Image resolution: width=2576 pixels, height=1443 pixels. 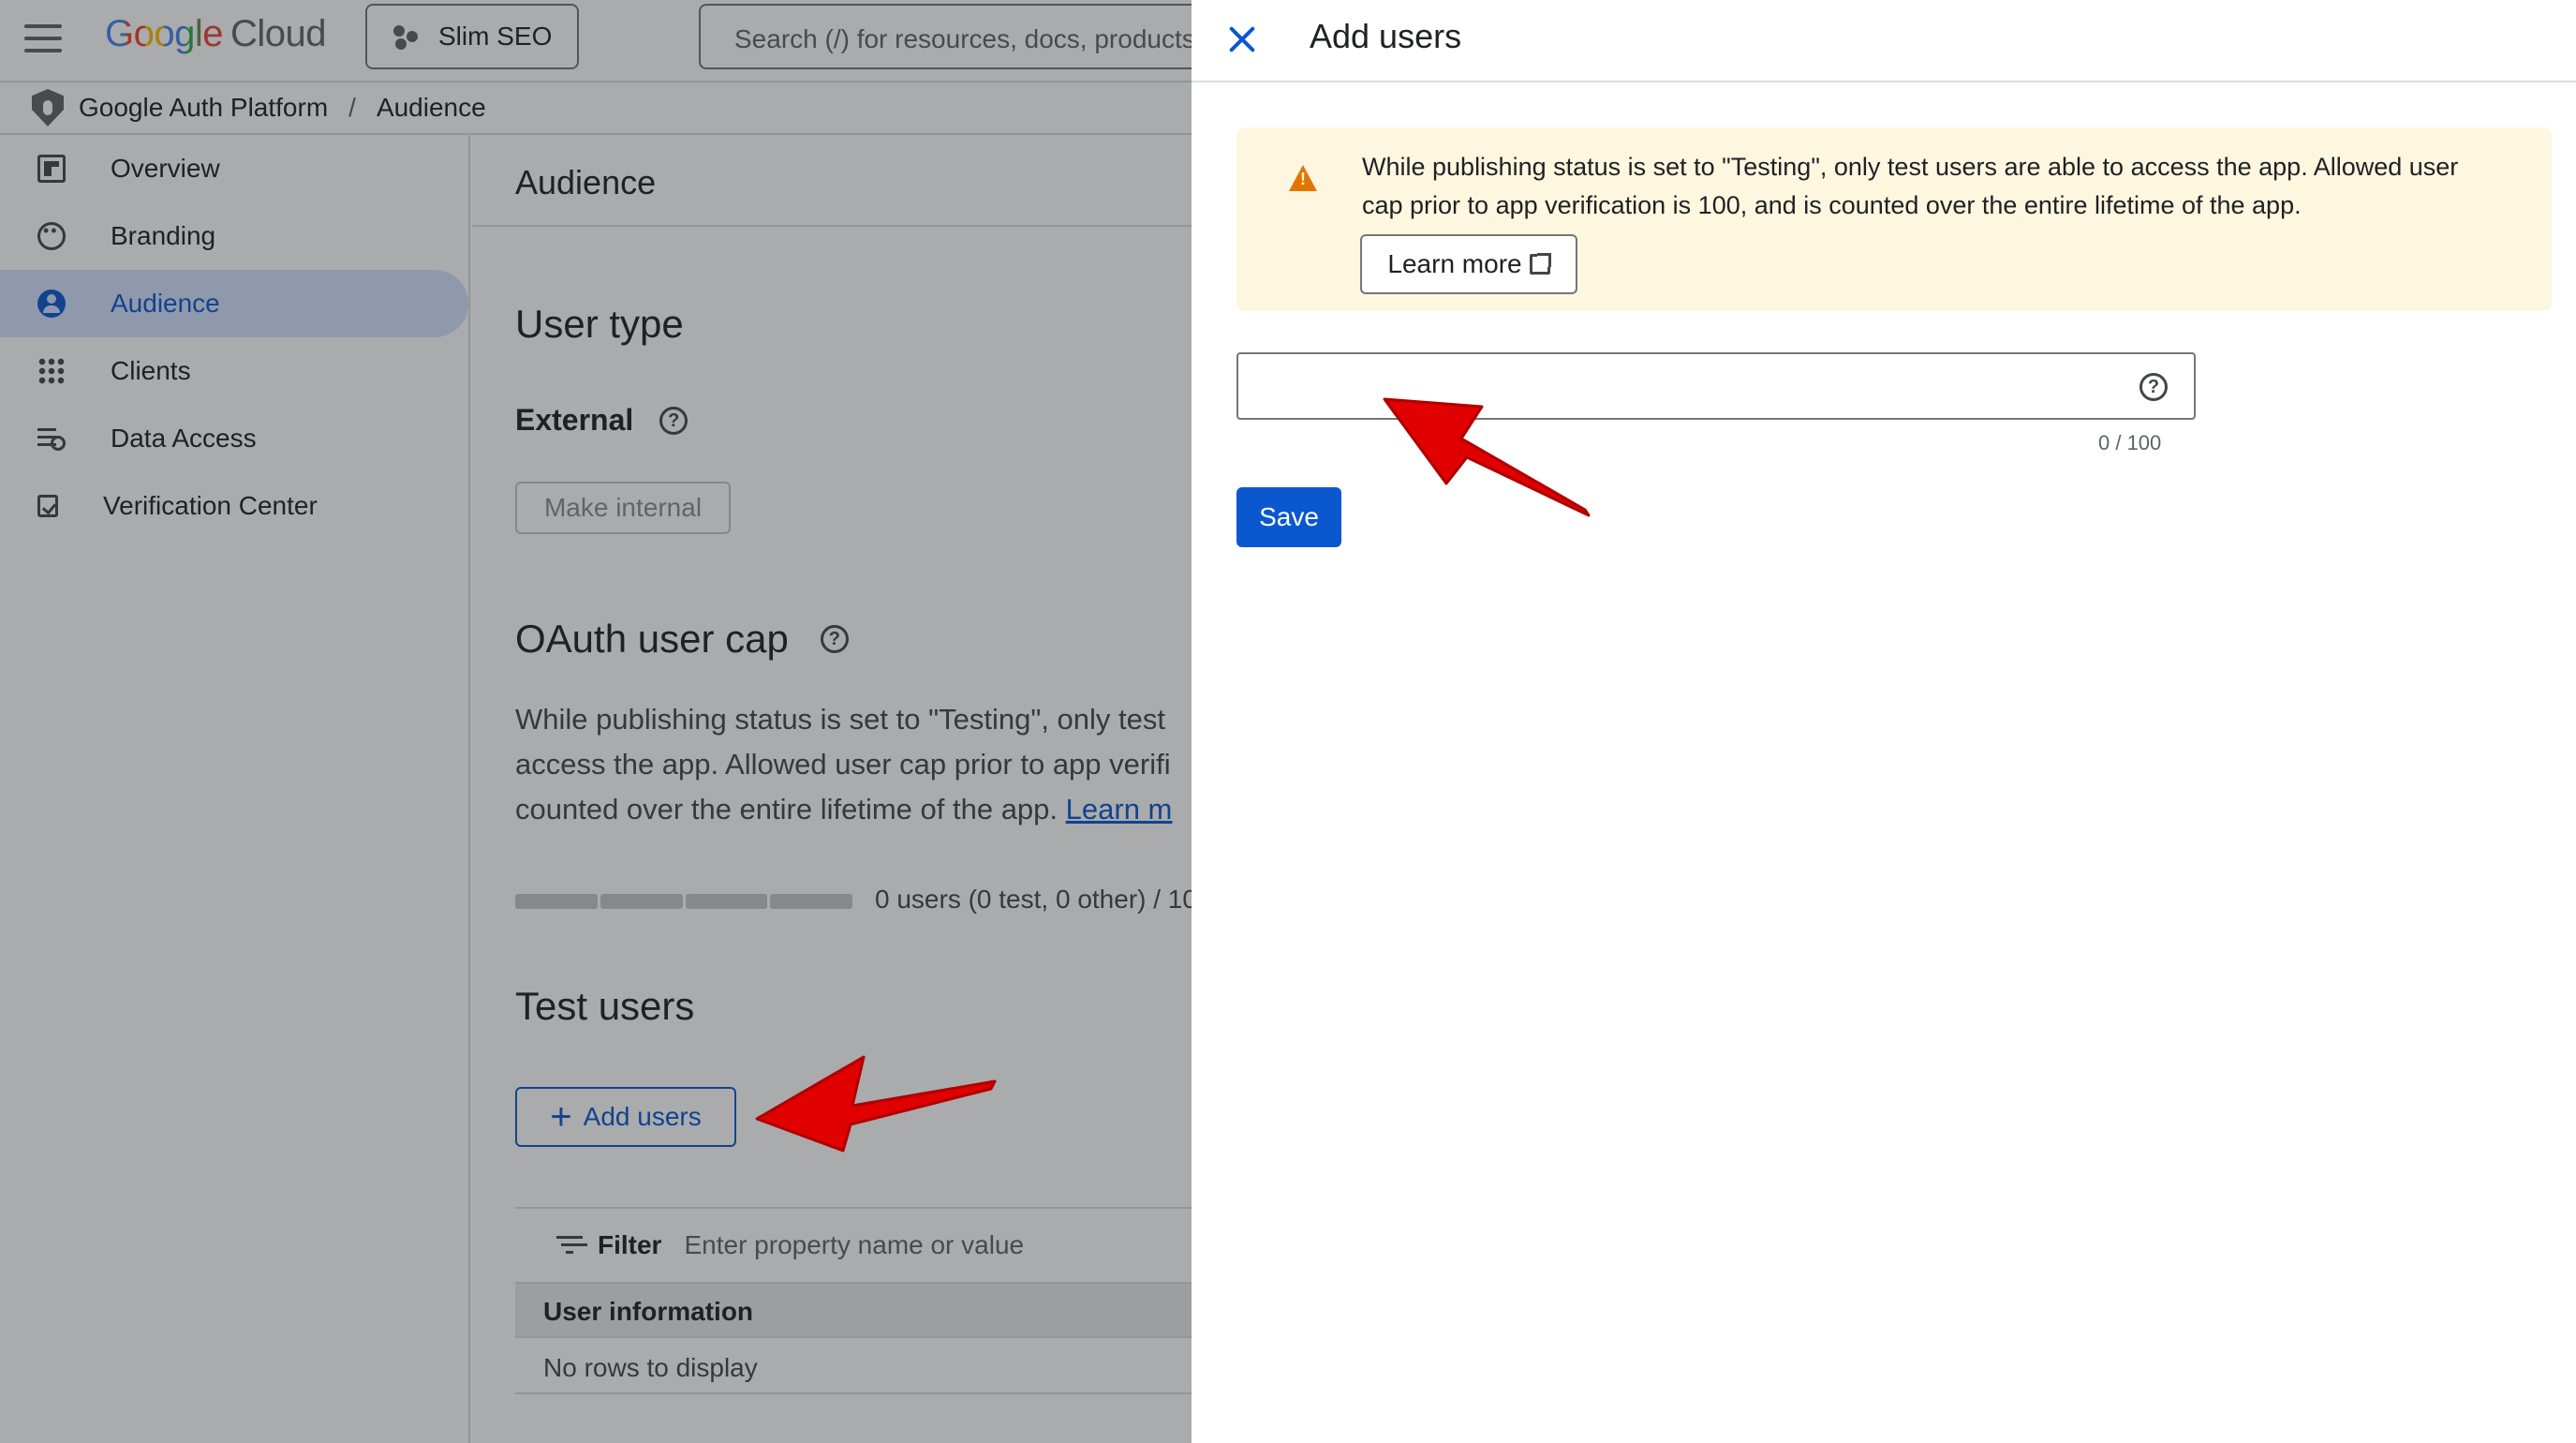 What do you see at coordinates (1242, 39) in the screenshot?
I see `close-icon` at bounding box center [1242, 39].